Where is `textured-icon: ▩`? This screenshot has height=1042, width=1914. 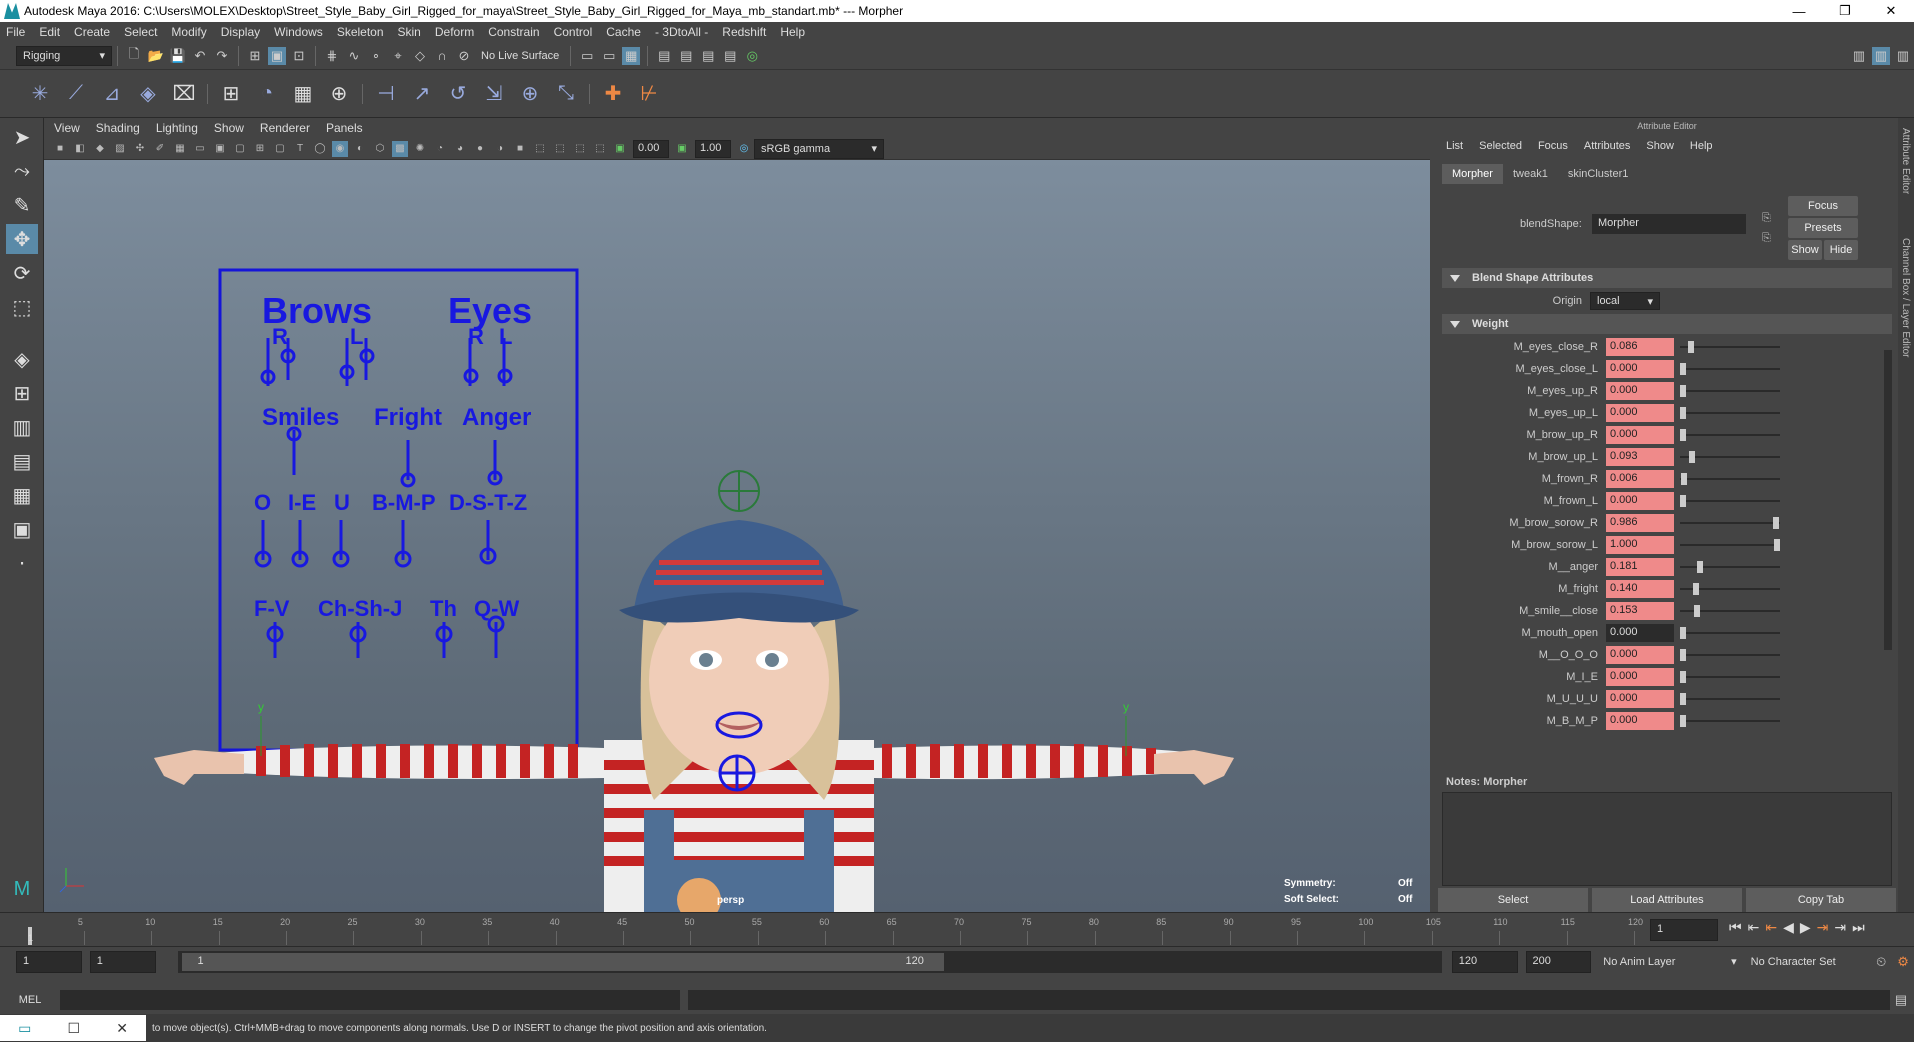 textured-icon: ▩ is located at coordinates (400, 148).